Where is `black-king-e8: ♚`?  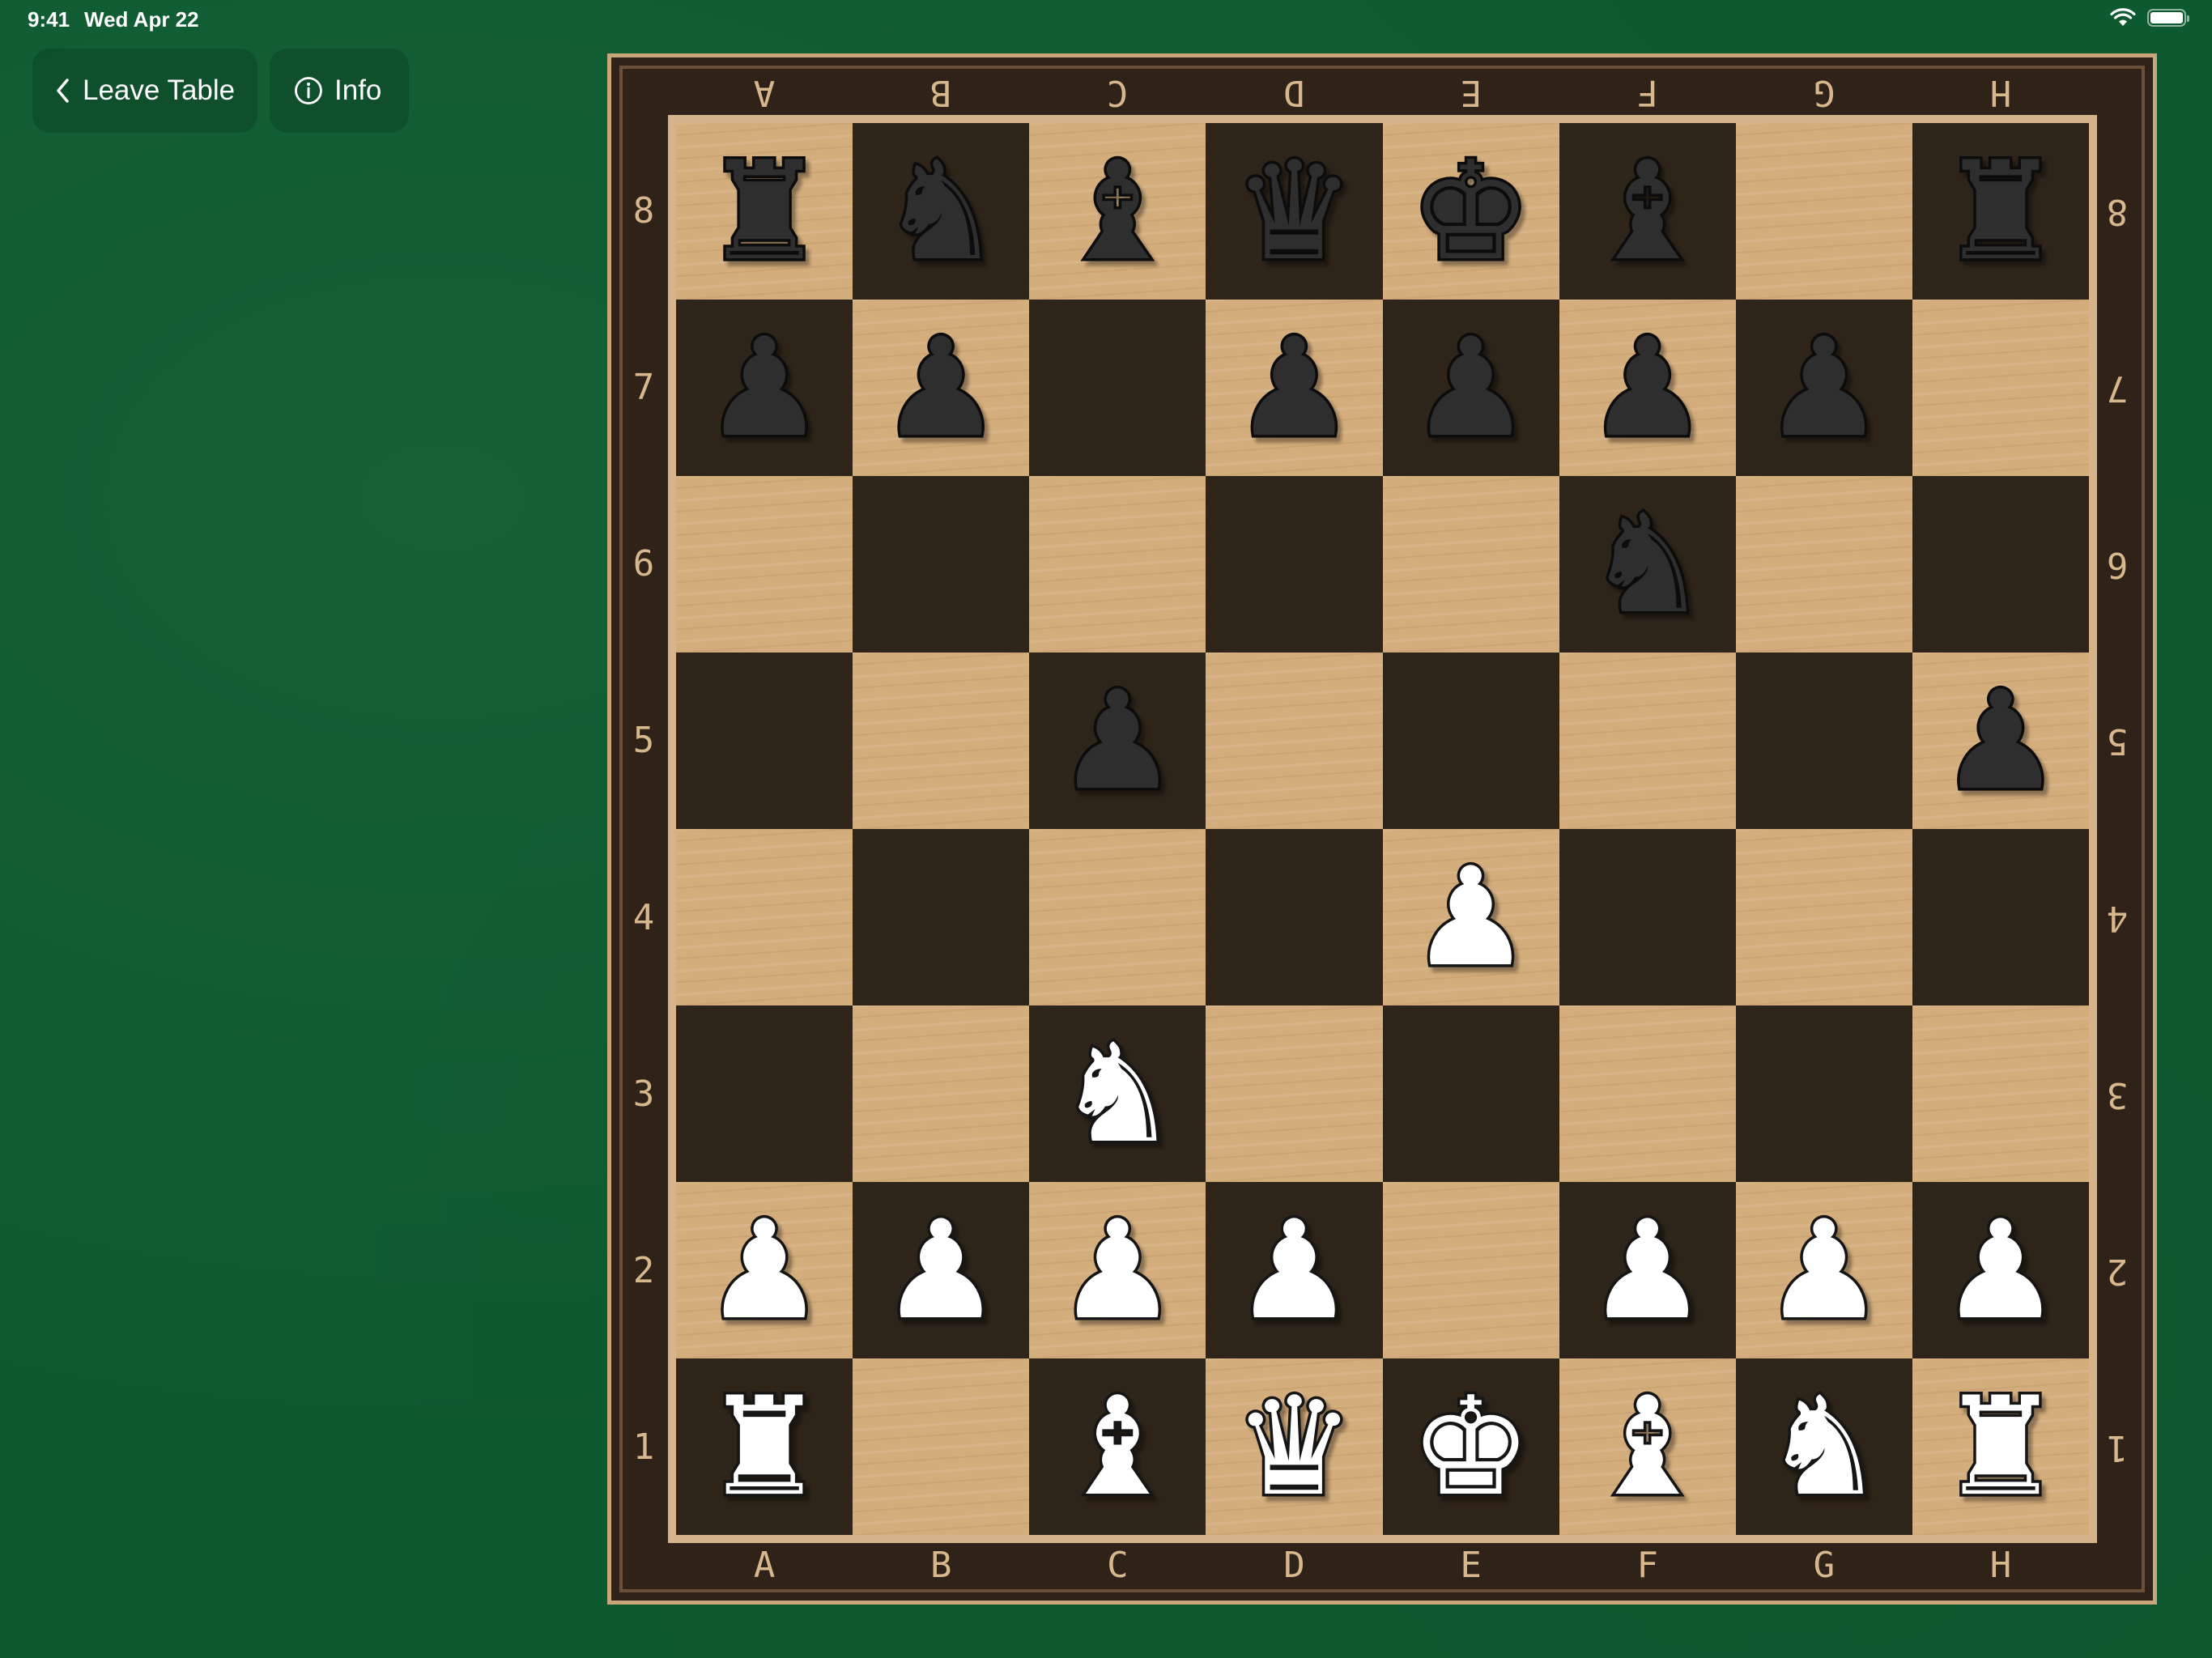 black-king-e8: ♚ is located at coordinates (1471, 212).